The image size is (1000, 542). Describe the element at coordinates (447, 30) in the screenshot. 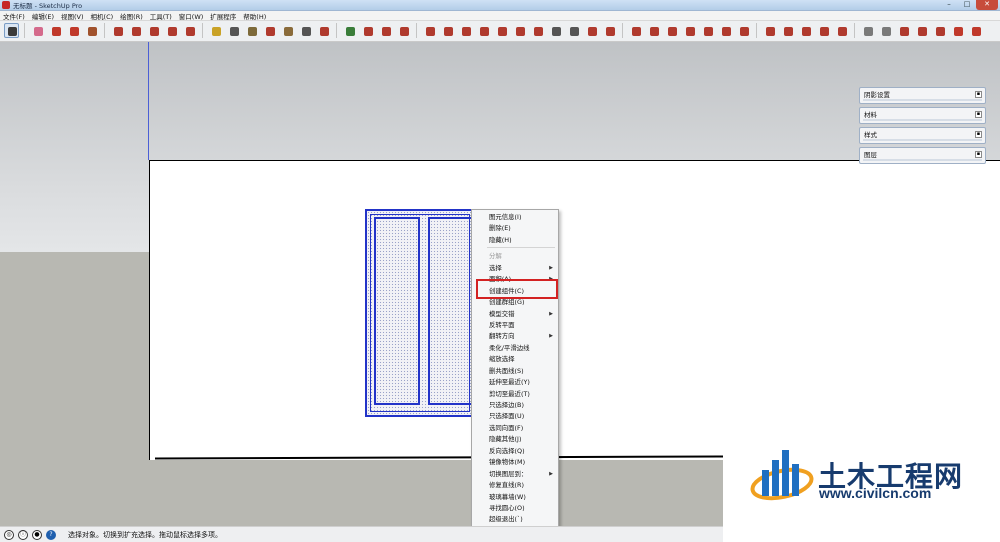

I see `top-view-button` at that location.